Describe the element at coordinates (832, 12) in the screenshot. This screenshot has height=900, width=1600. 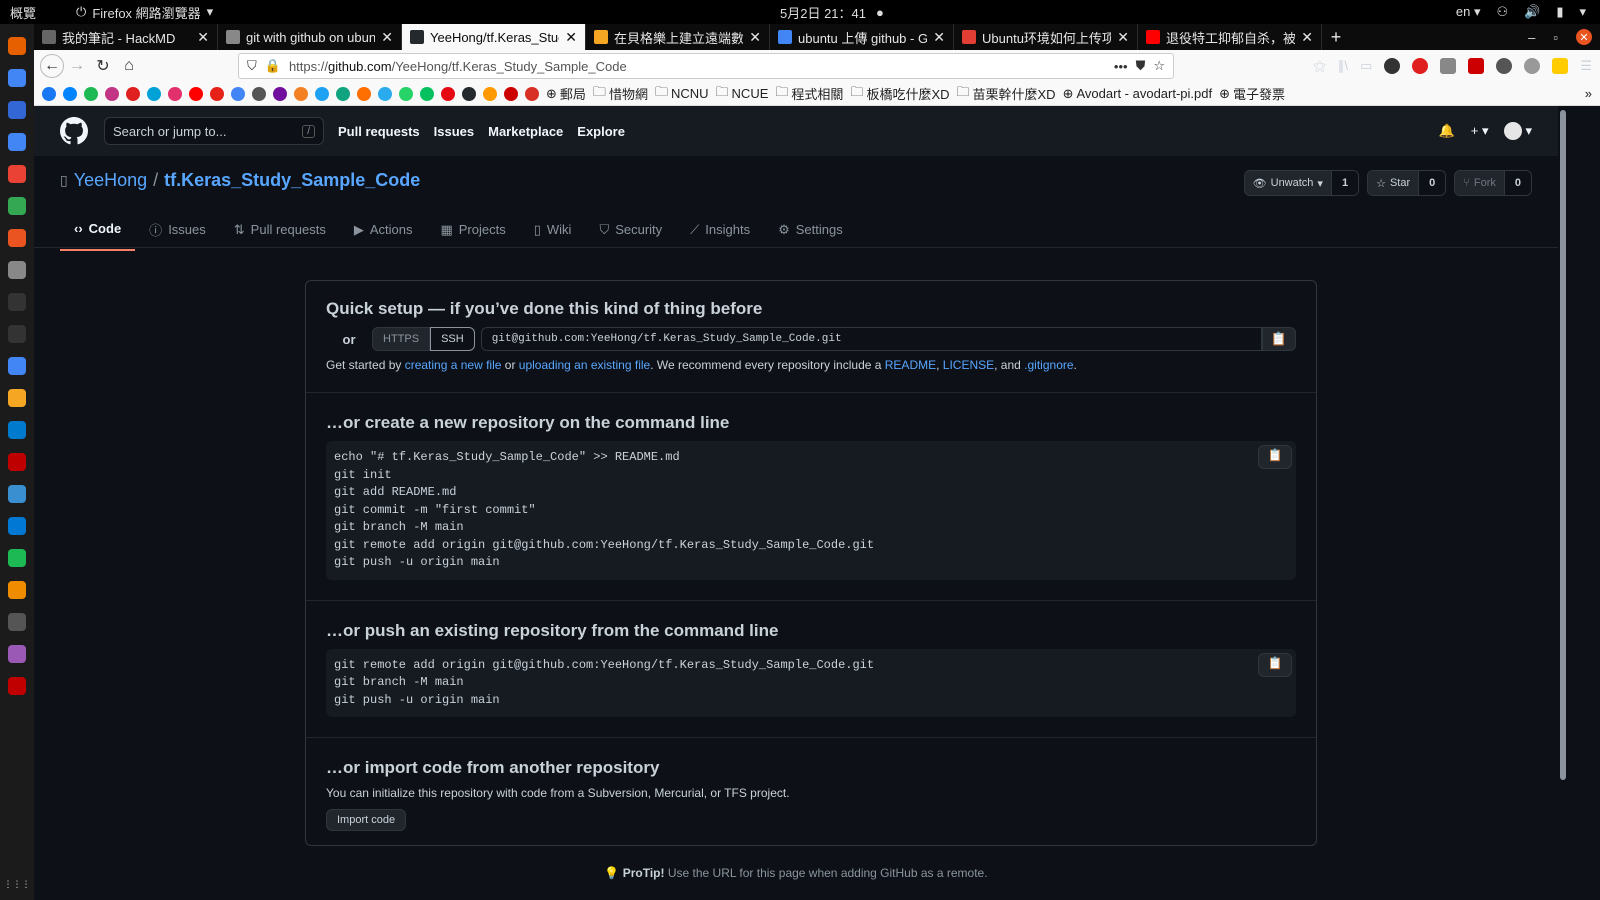
I see `clock: 5月2日 21：41 ●` at that location.